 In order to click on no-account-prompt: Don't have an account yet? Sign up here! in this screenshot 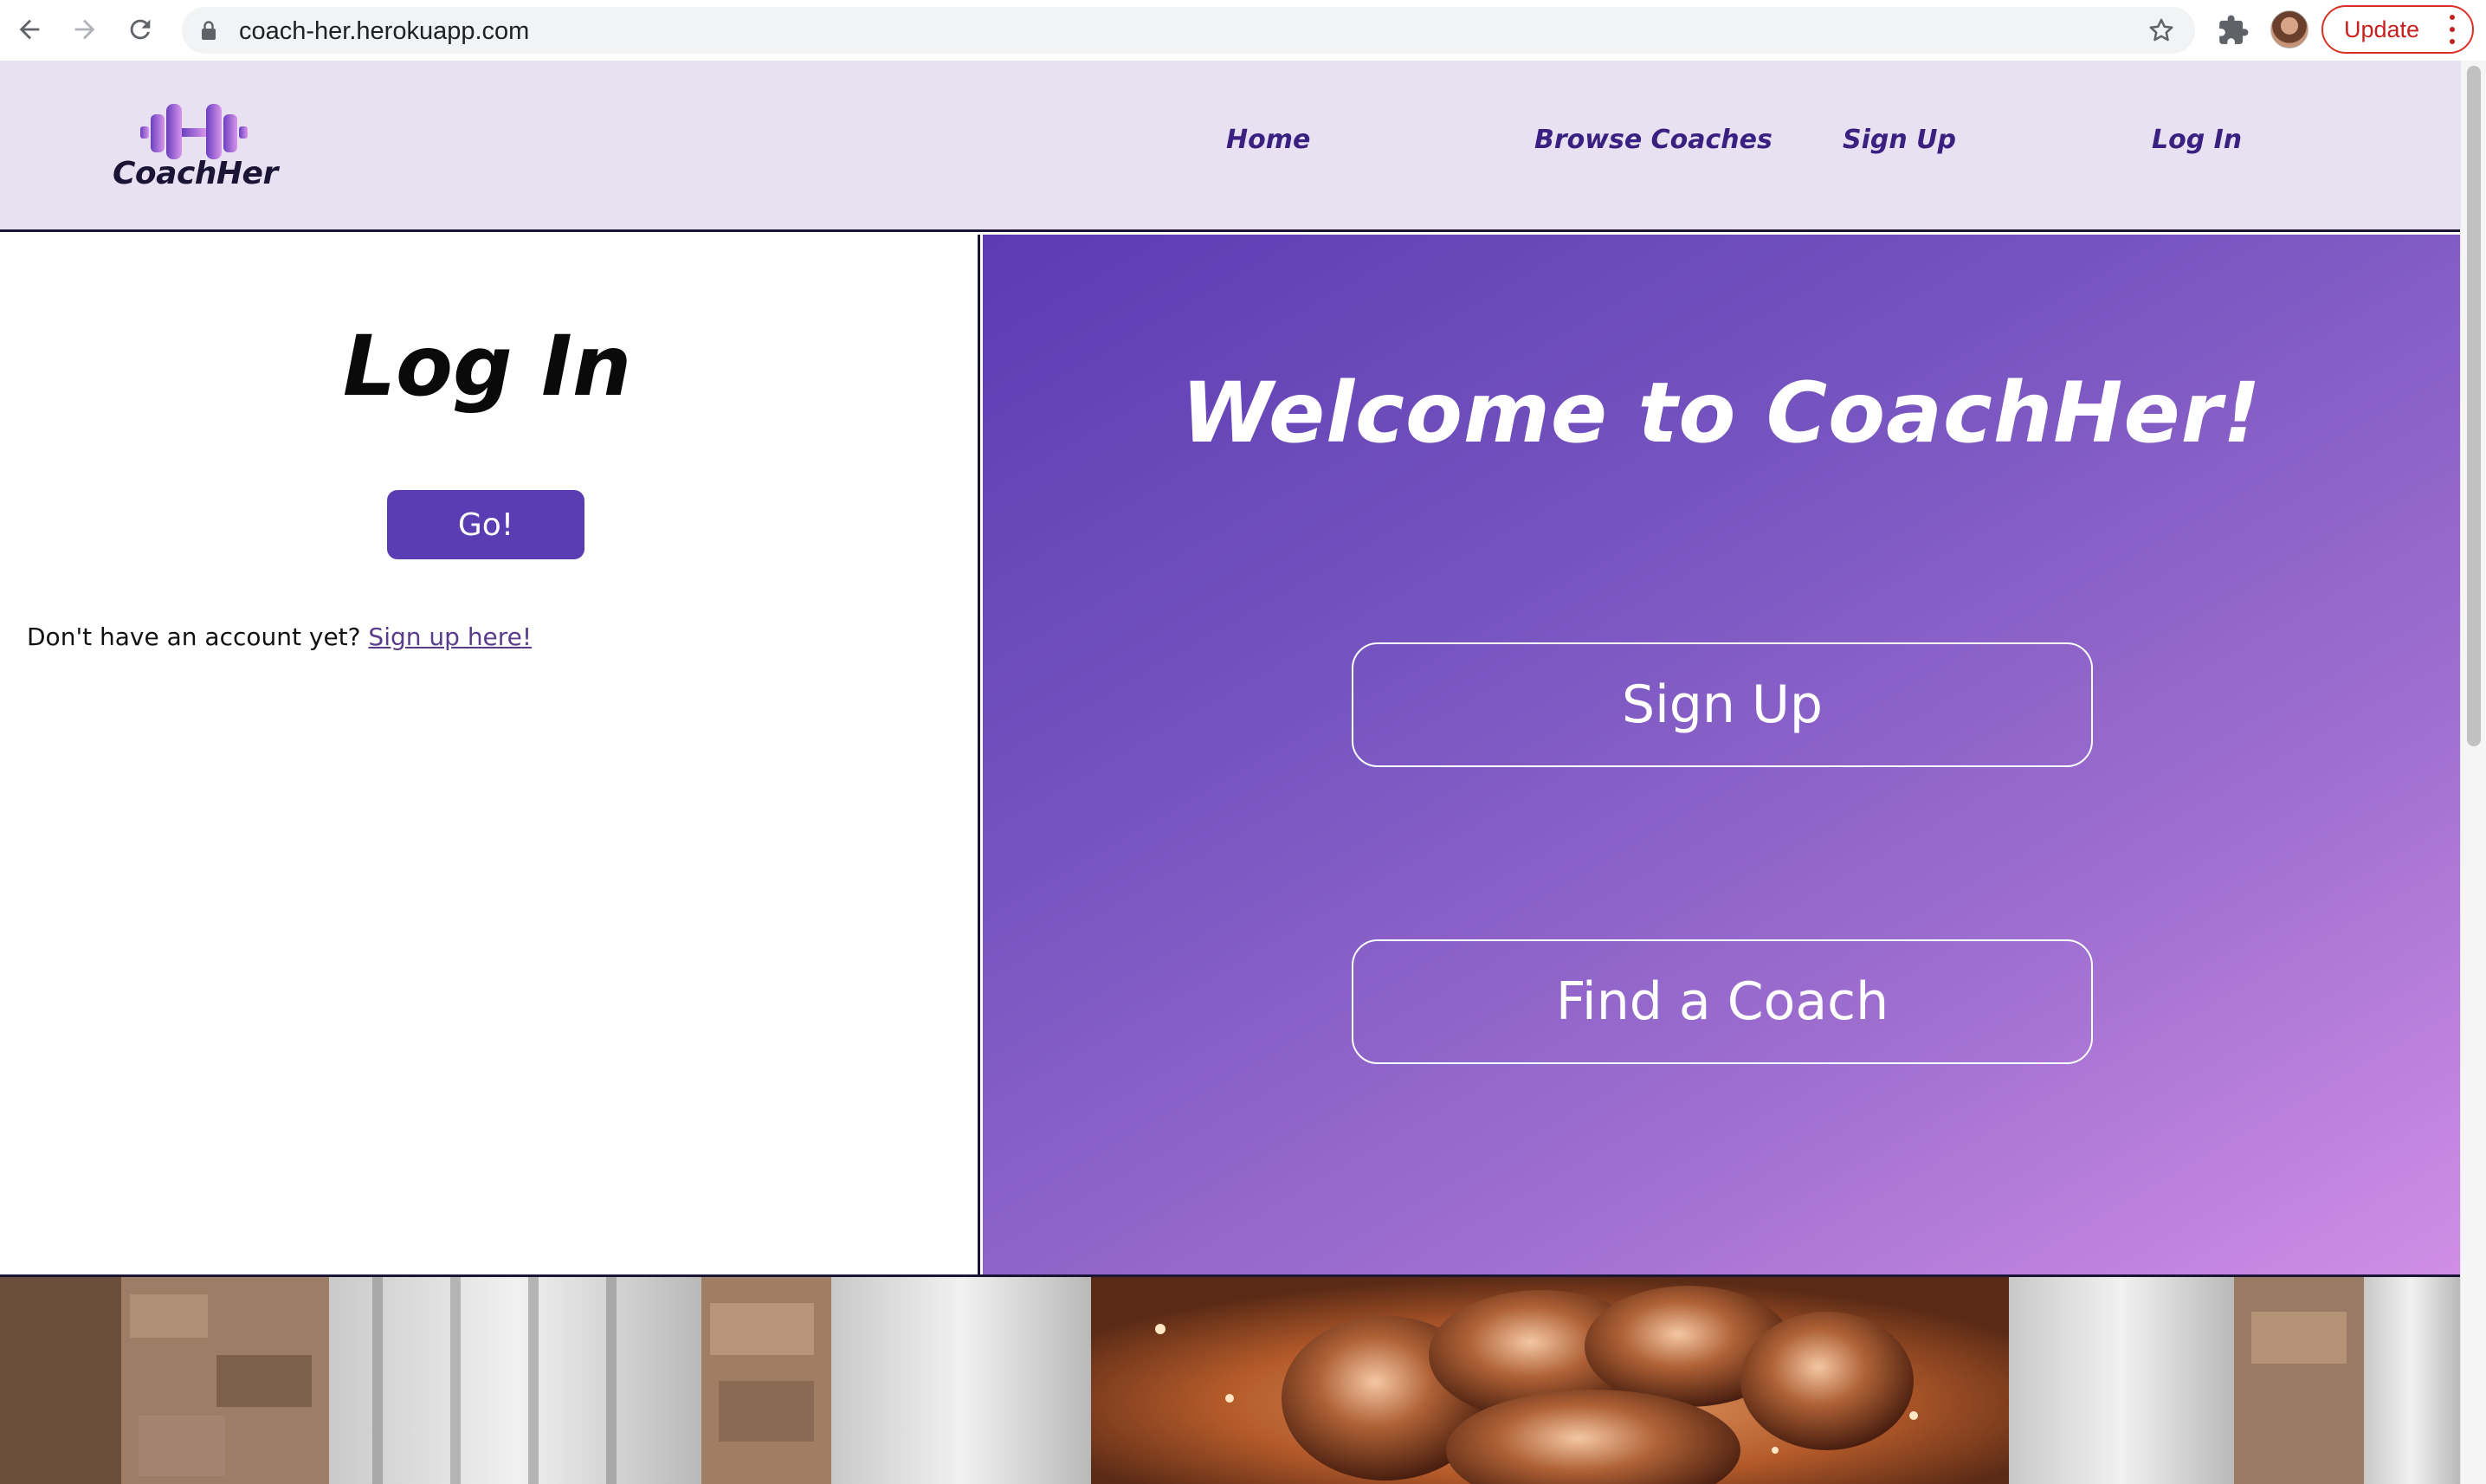, I will do `click(279, 637)`.